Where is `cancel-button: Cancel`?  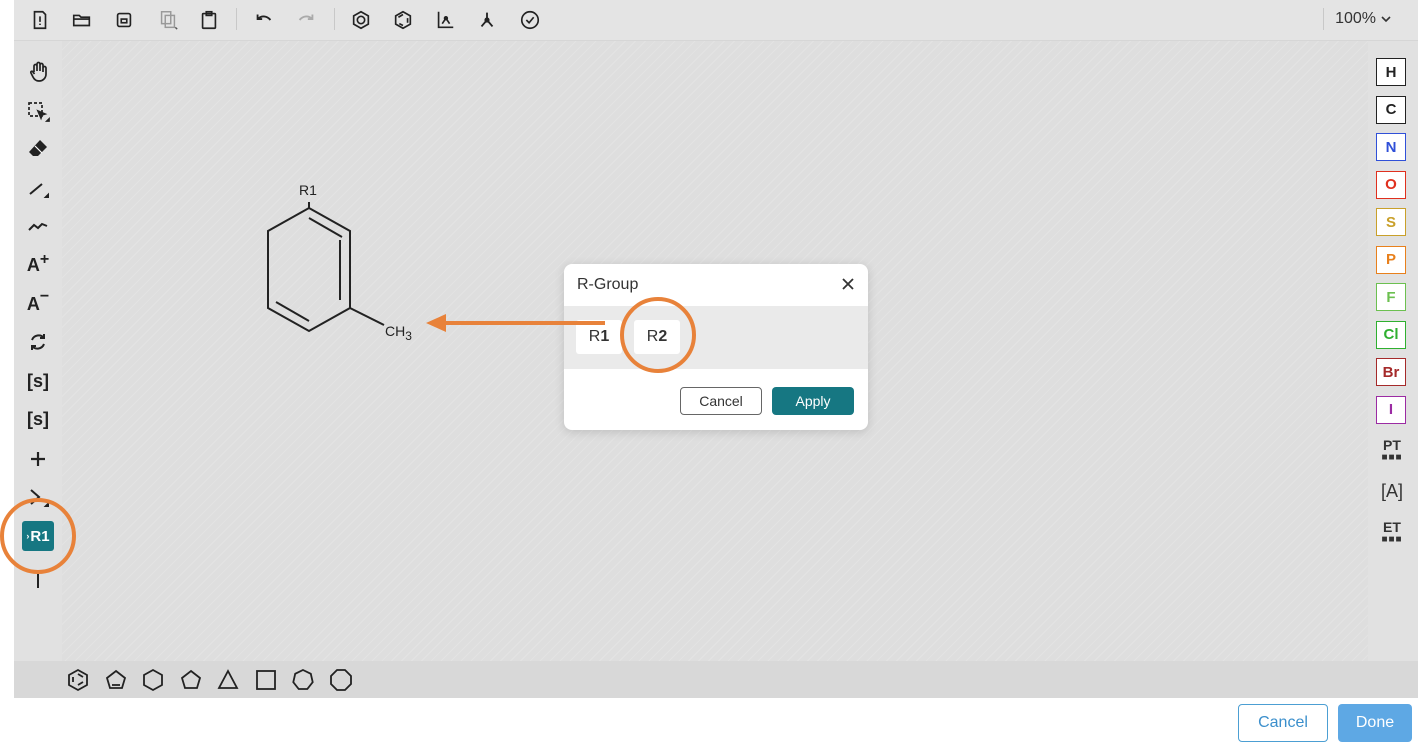
cancel-button: Cancel is located at coordinates (1283, 723).